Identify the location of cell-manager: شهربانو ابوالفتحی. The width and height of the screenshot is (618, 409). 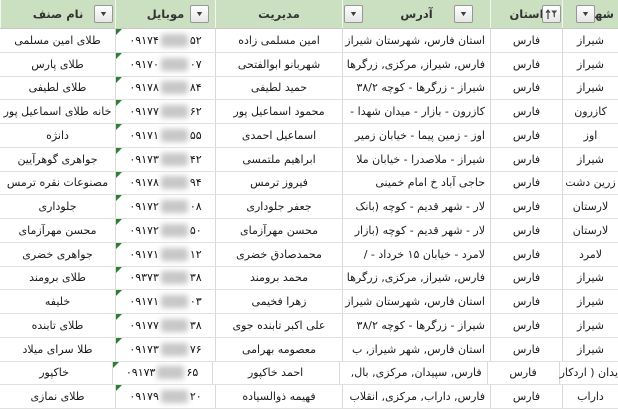
(278, 64).